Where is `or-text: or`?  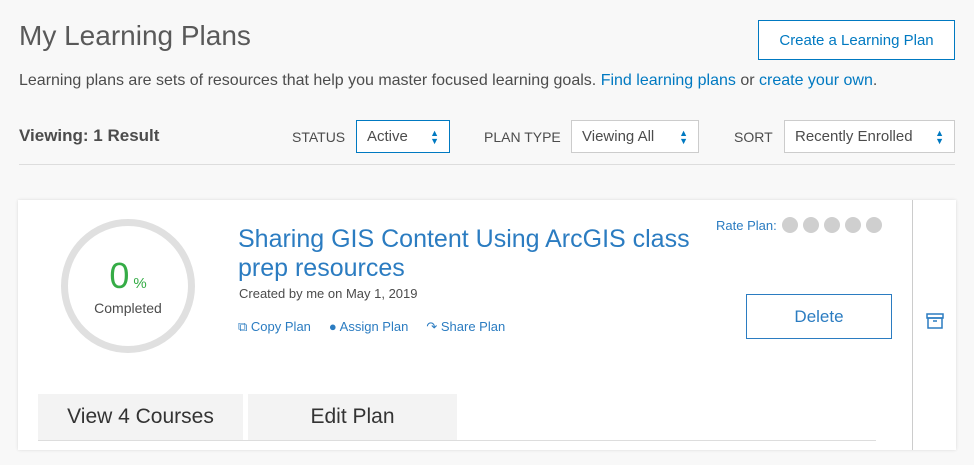
or-text: or is located at coordinates (747, 80).